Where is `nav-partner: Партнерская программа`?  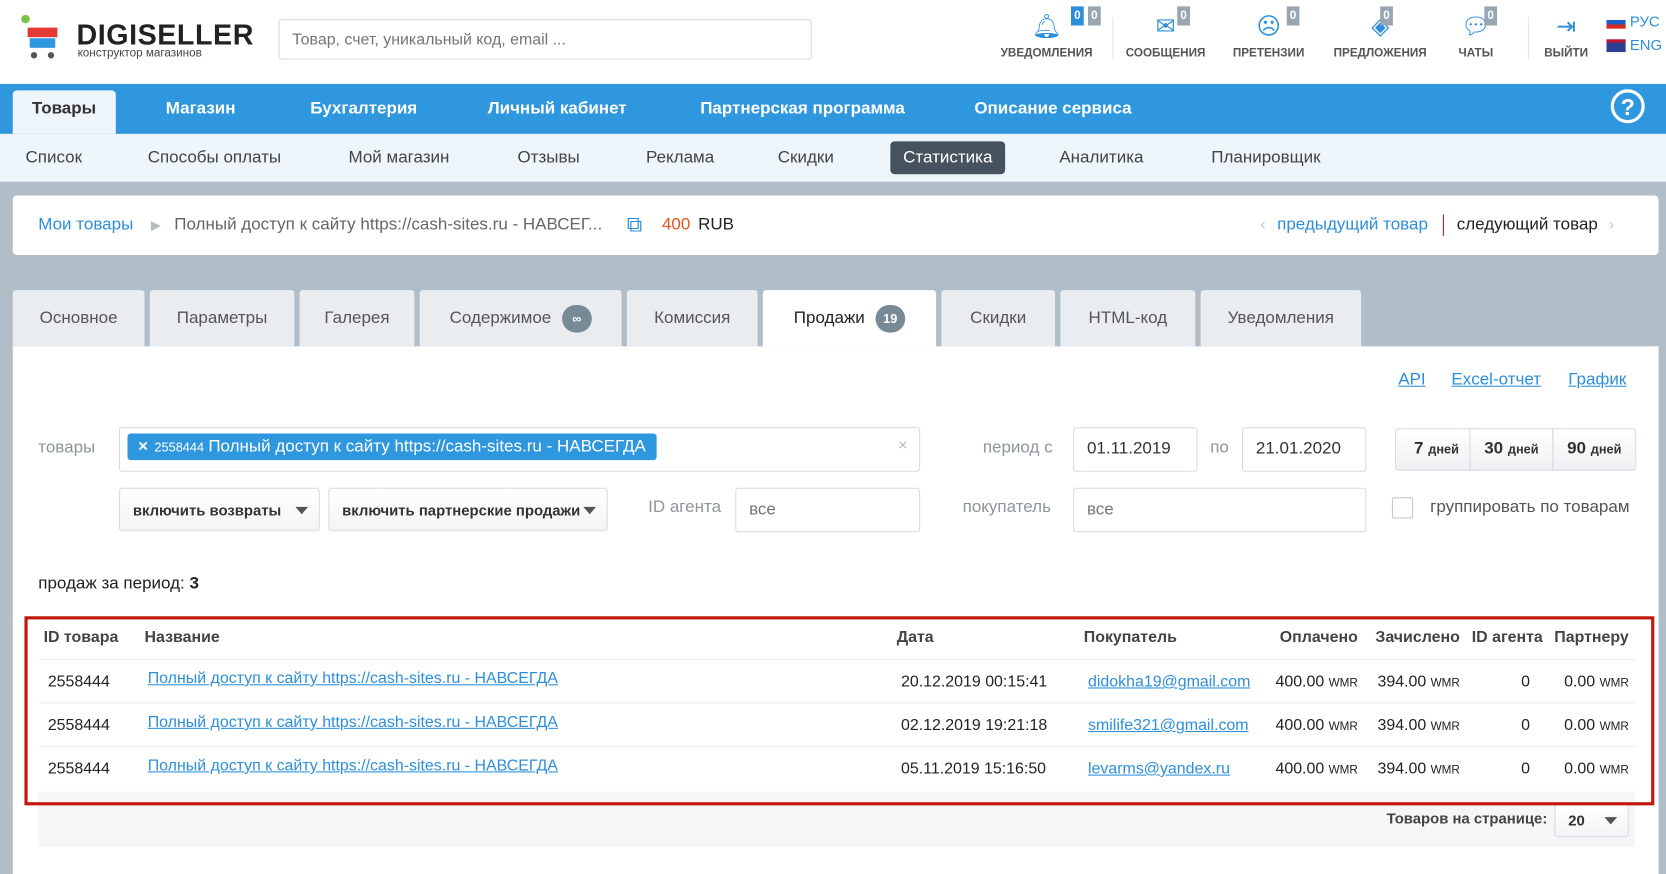 nav-partner: Партнерская программа is located at coordinates (802, 109).